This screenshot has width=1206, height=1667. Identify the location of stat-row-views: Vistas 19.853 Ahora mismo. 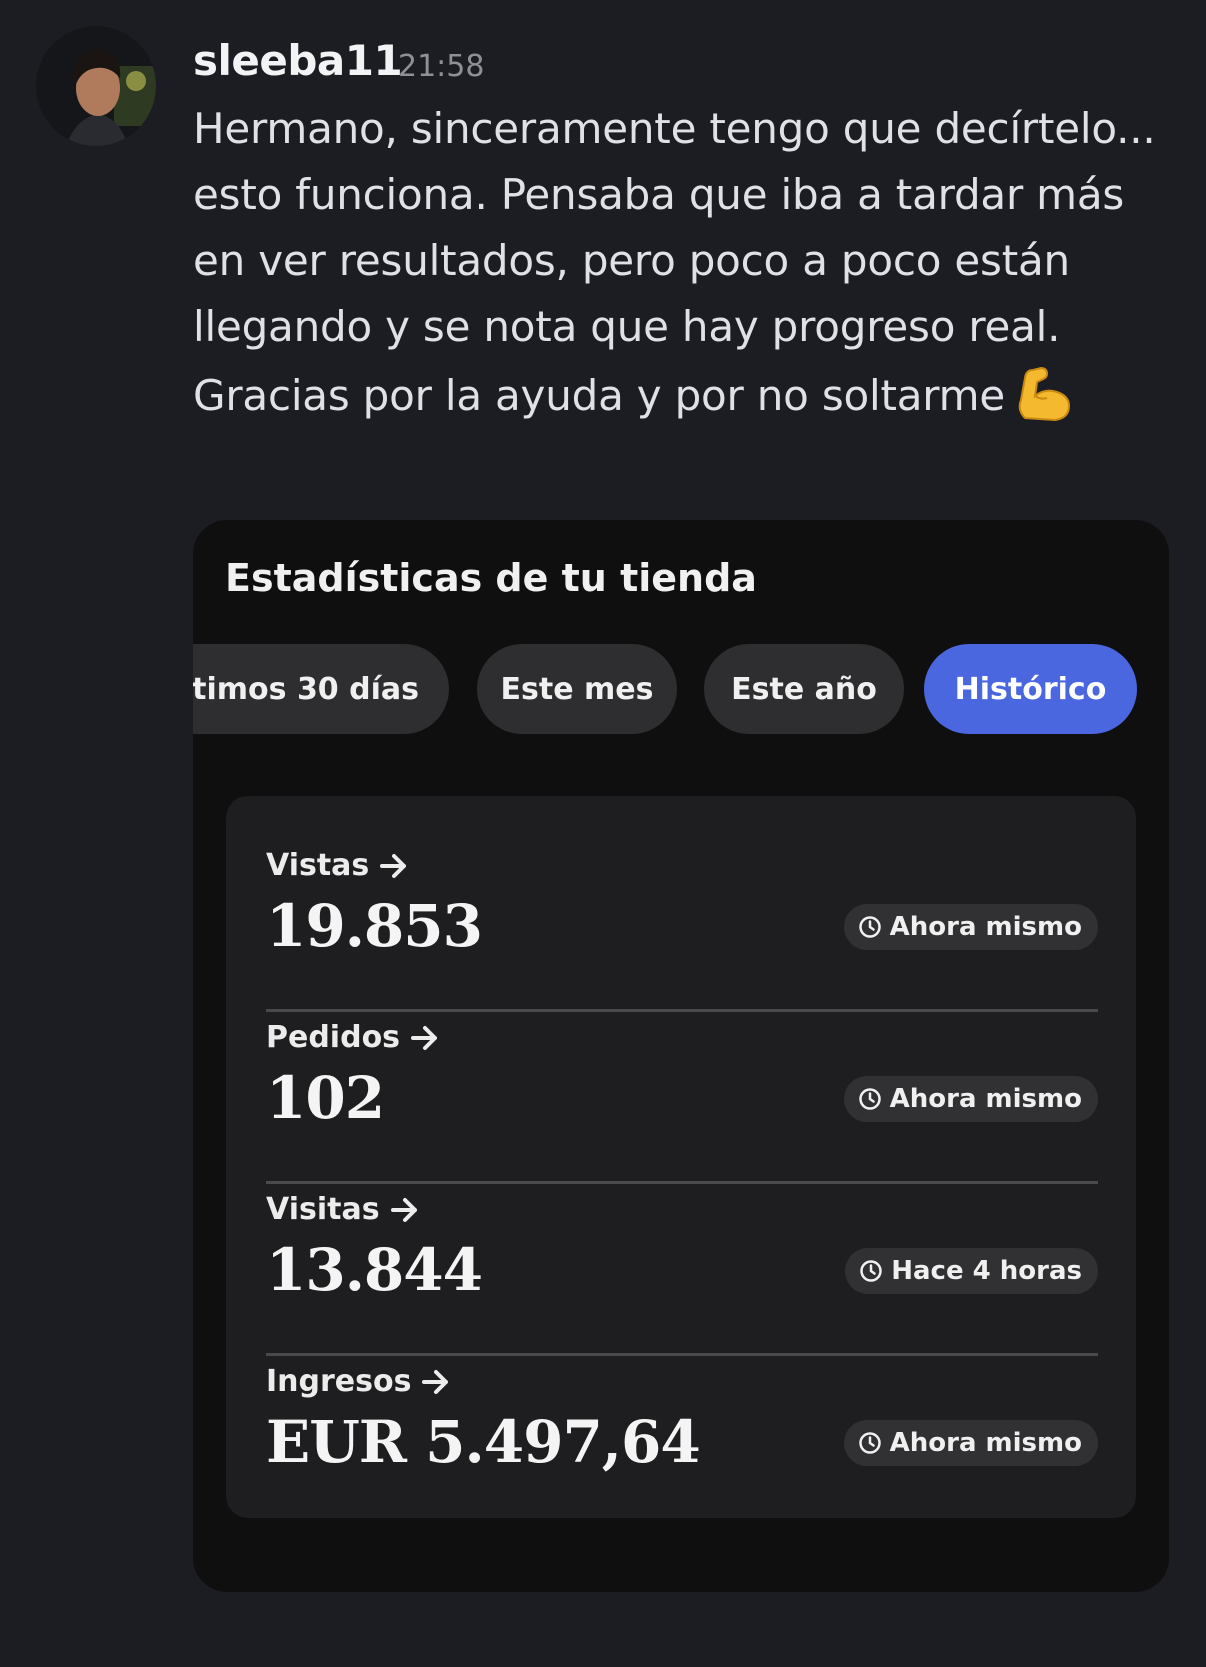
(682, 926).